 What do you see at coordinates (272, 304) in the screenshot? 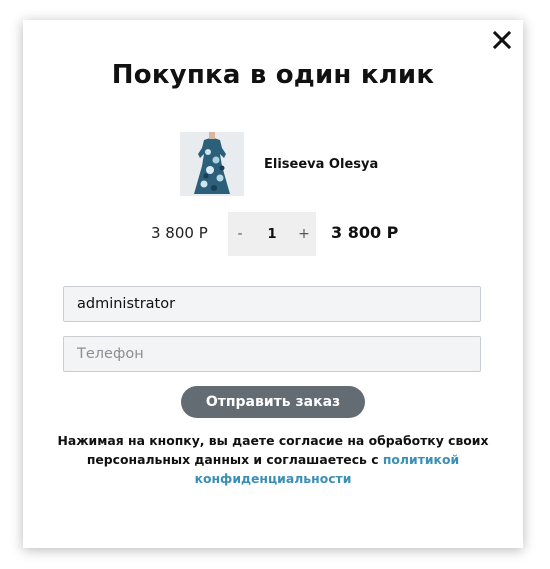
I see `name-field` at bounding box center [272, 304].